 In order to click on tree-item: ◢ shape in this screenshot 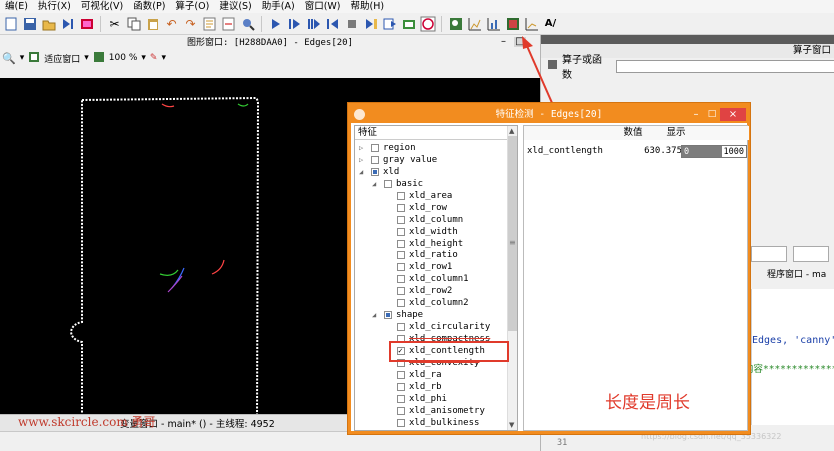, I will do `click(431, 315)`.